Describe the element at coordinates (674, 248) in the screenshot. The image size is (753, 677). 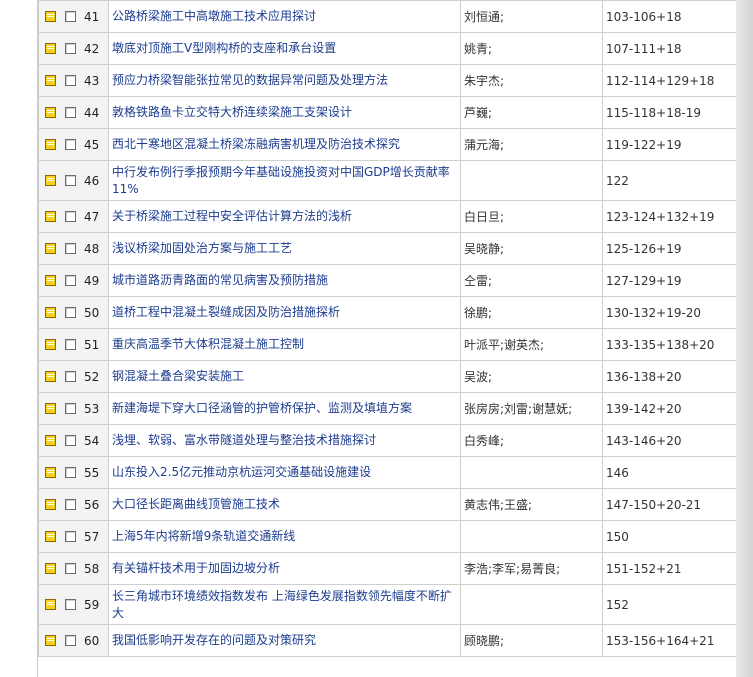
I see `pages-cell: 125-126+19` at that location.